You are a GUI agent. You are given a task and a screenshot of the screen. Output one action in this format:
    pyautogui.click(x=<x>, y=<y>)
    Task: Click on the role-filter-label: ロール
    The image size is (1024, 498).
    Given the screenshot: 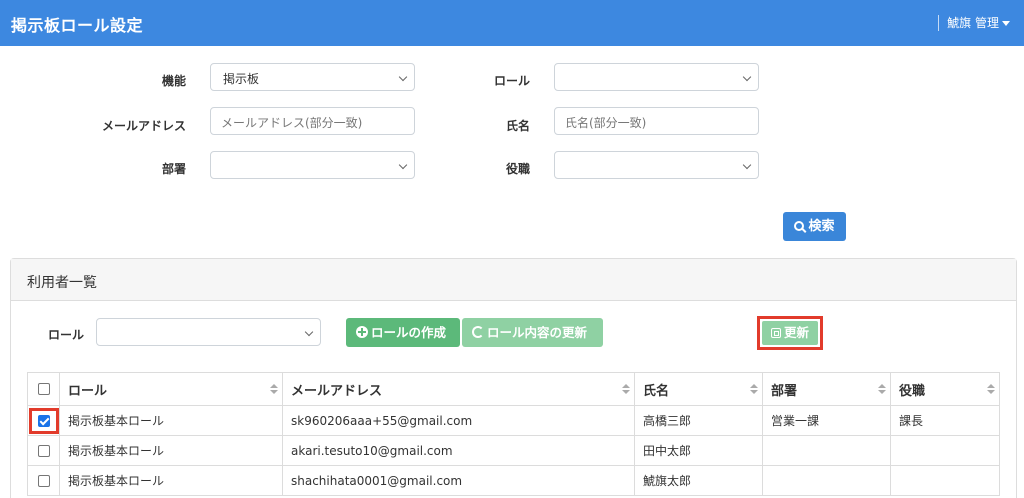 What is the action you would take?
    pyautogui.click(x=511, y=81)
    